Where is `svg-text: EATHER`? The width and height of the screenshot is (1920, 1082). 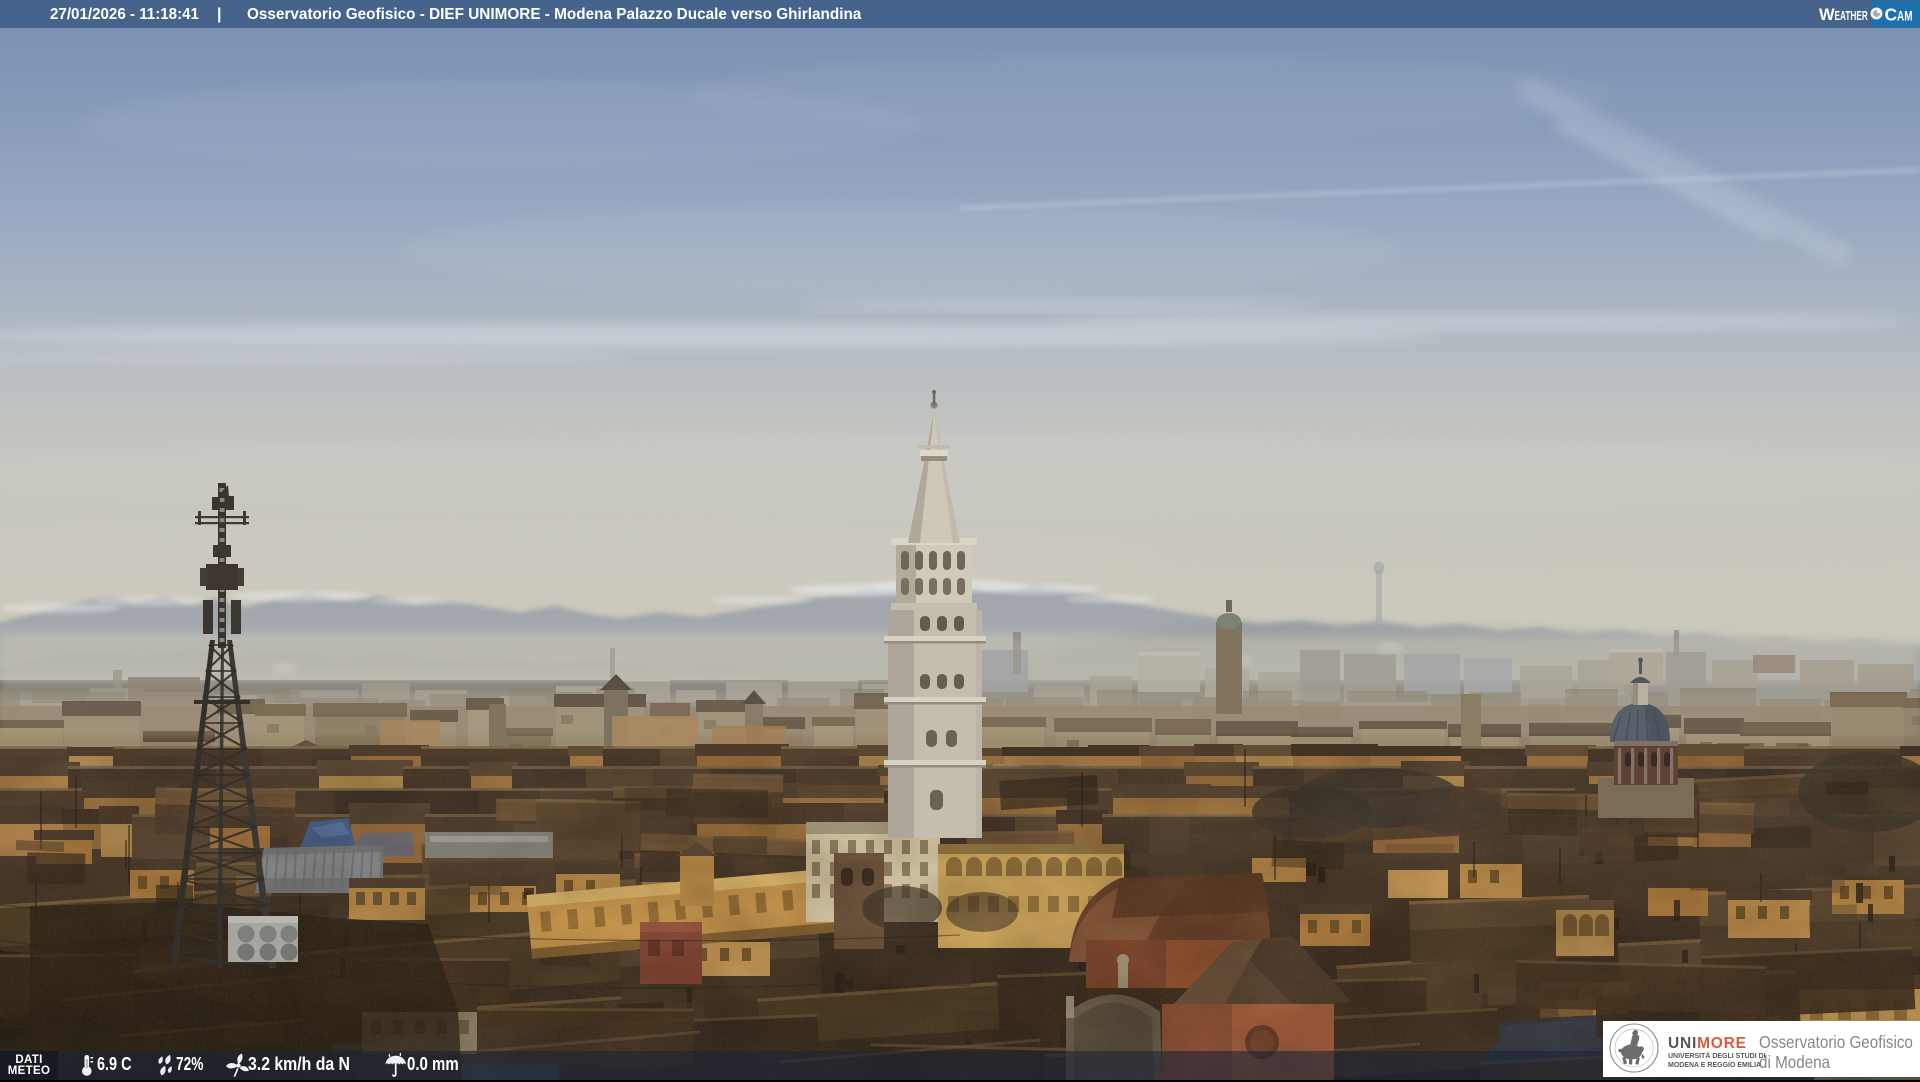 svg-text: EATHER is located at coordinates (1852, 16).